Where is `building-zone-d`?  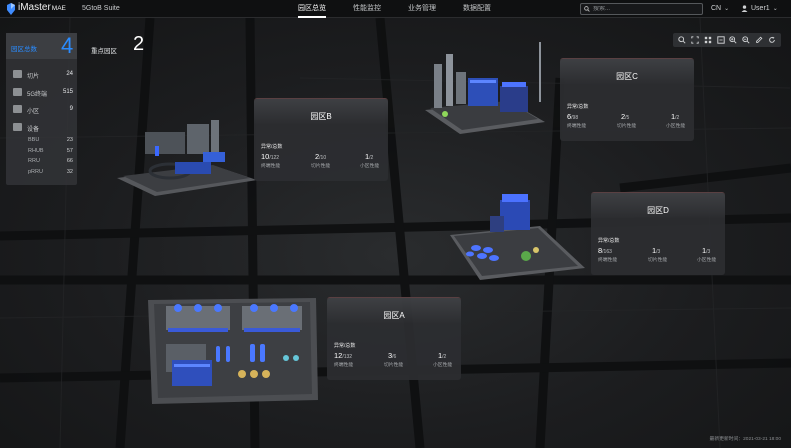 building-zone-d is located at coordinates (515, 240).